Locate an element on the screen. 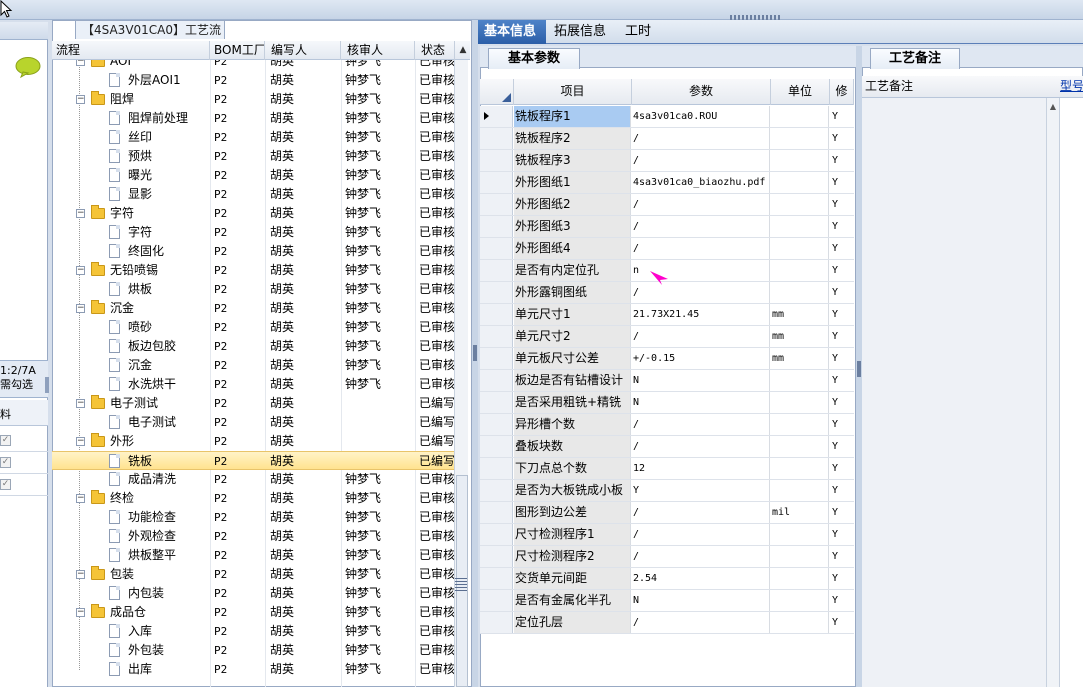 Image resolution: width=1083 pixels, height=687 pixels. process-row: 烘板整平 P2 胡英 钟梦飞 已审核 is located at coordinates (253, 555).